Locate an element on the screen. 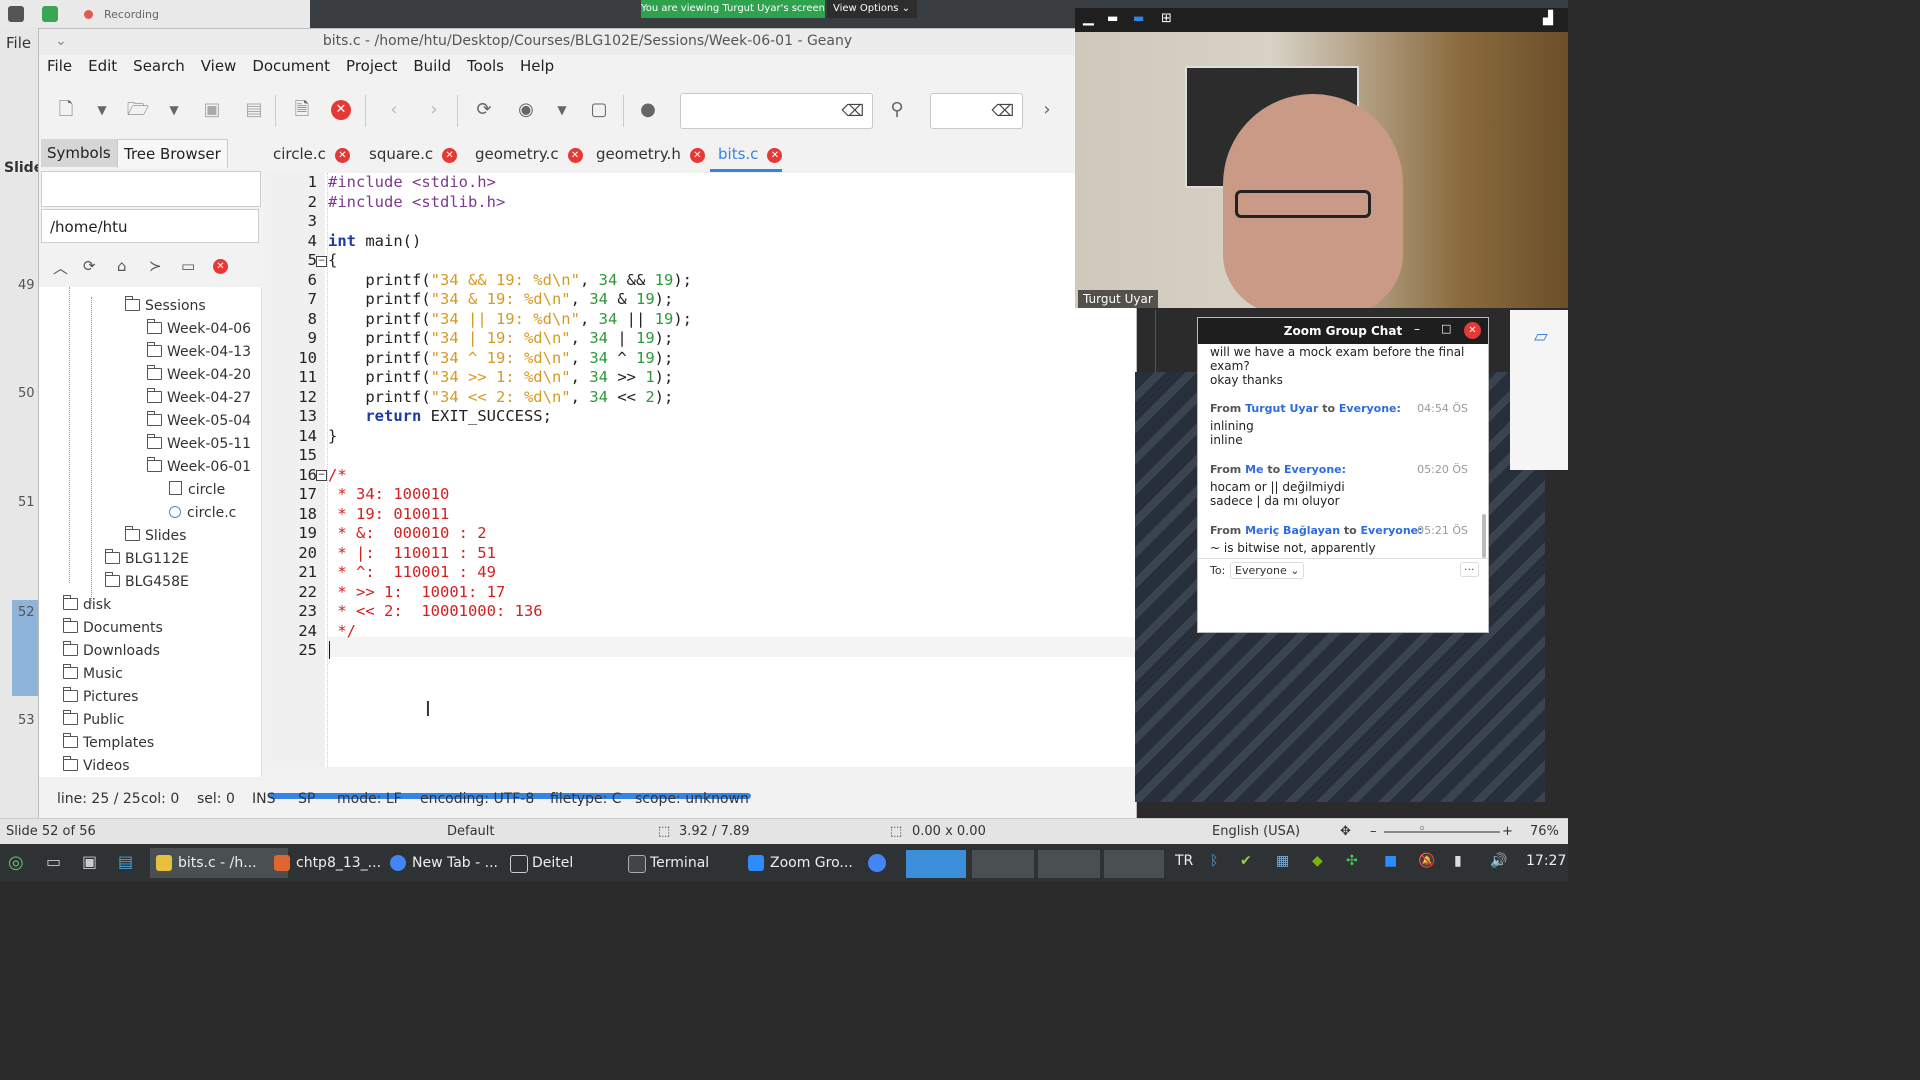 The height and width of the screenshot is (1080, 1920). open-file-icon: 🗁 is located at coordinates (138, 110).